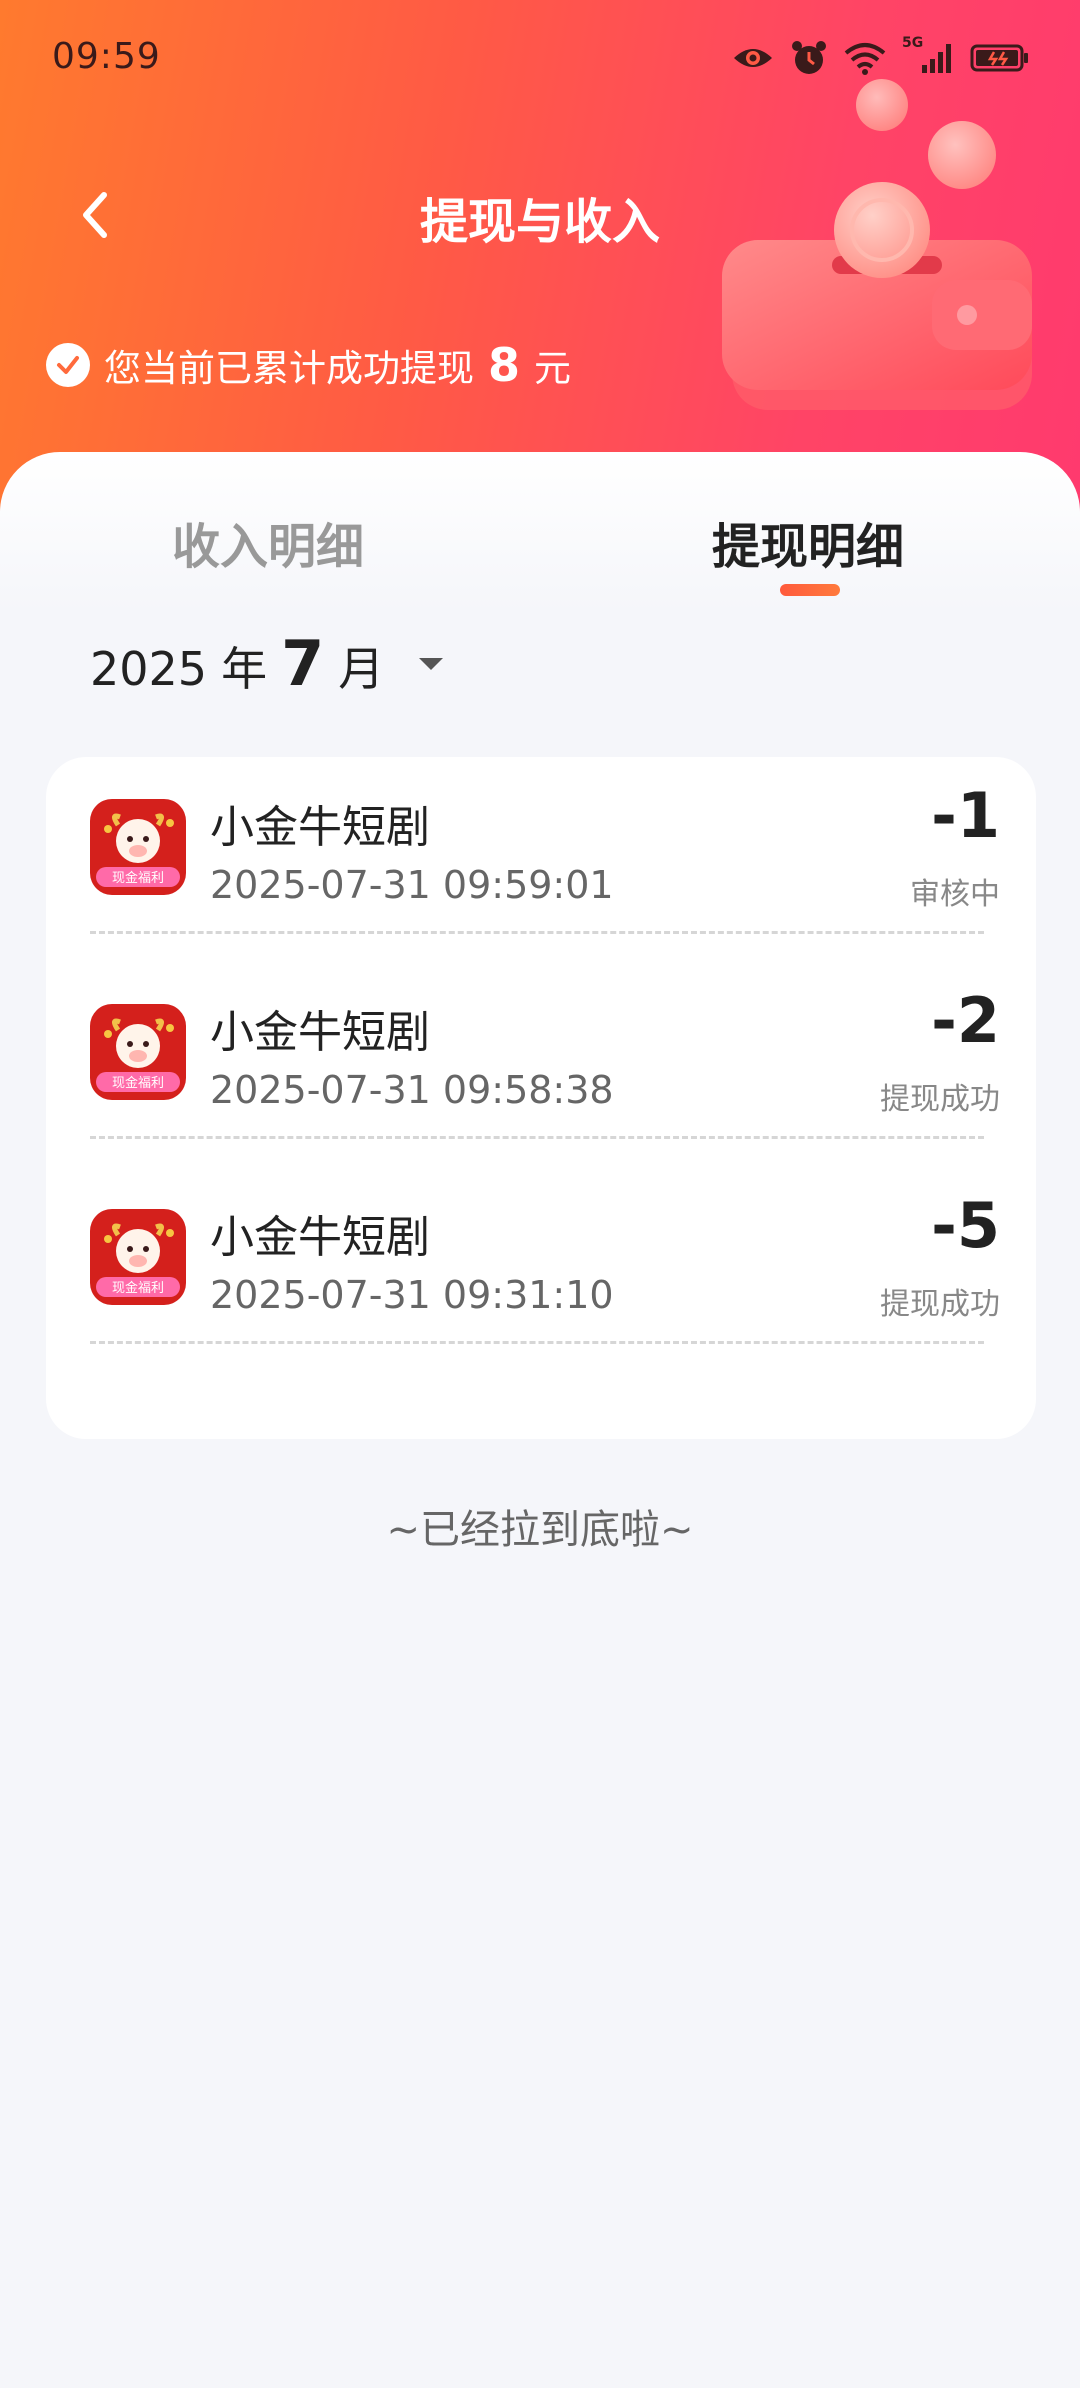 The height and width of the screenshot is (2388, 1080). I want to click on summary-text: 您当前已累计成功提现, so click(289, 368).